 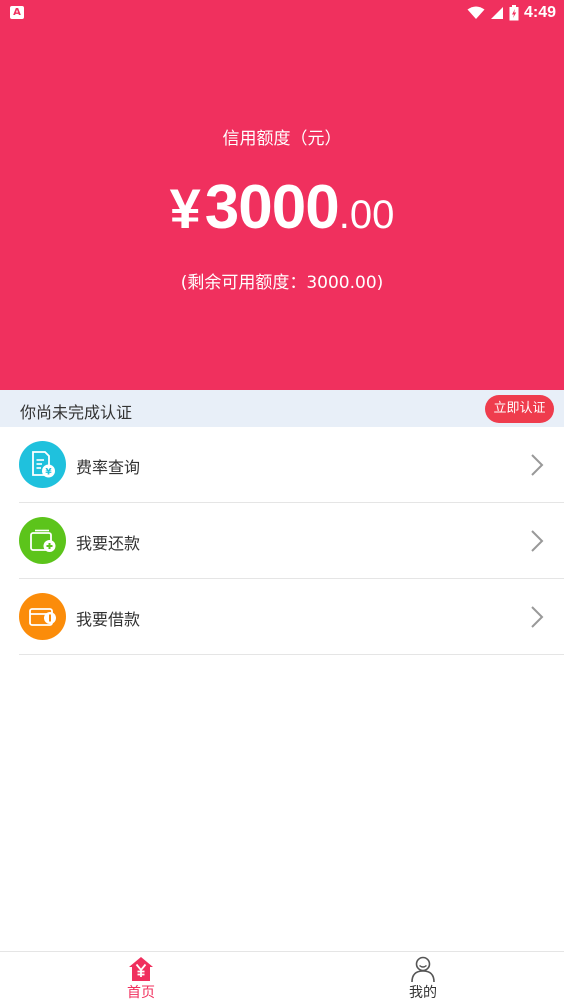 I want to click on credit-limit-label: 信用额度（元）, so click(x=282, y=139).